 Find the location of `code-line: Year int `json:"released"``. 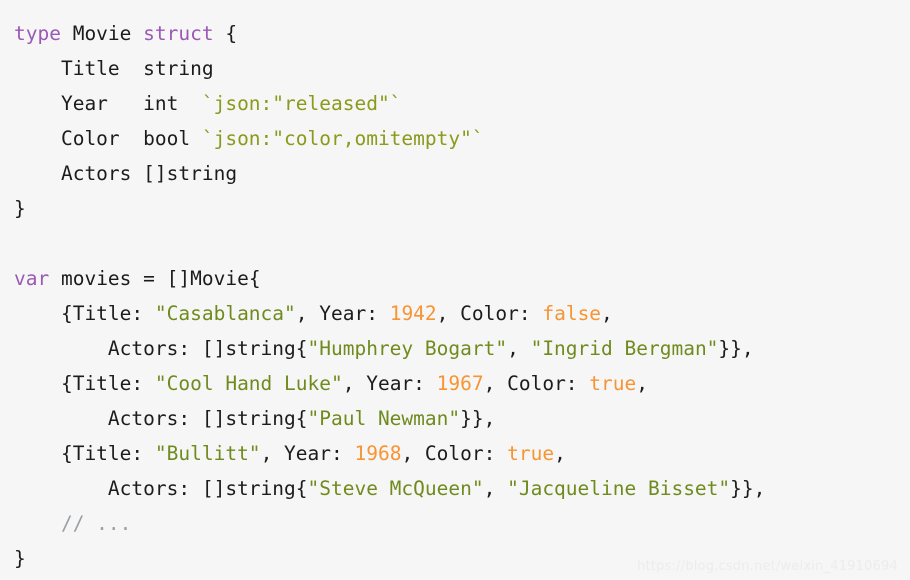

code-line: Year int `json:"released"` is located at coordinates (462, 103).